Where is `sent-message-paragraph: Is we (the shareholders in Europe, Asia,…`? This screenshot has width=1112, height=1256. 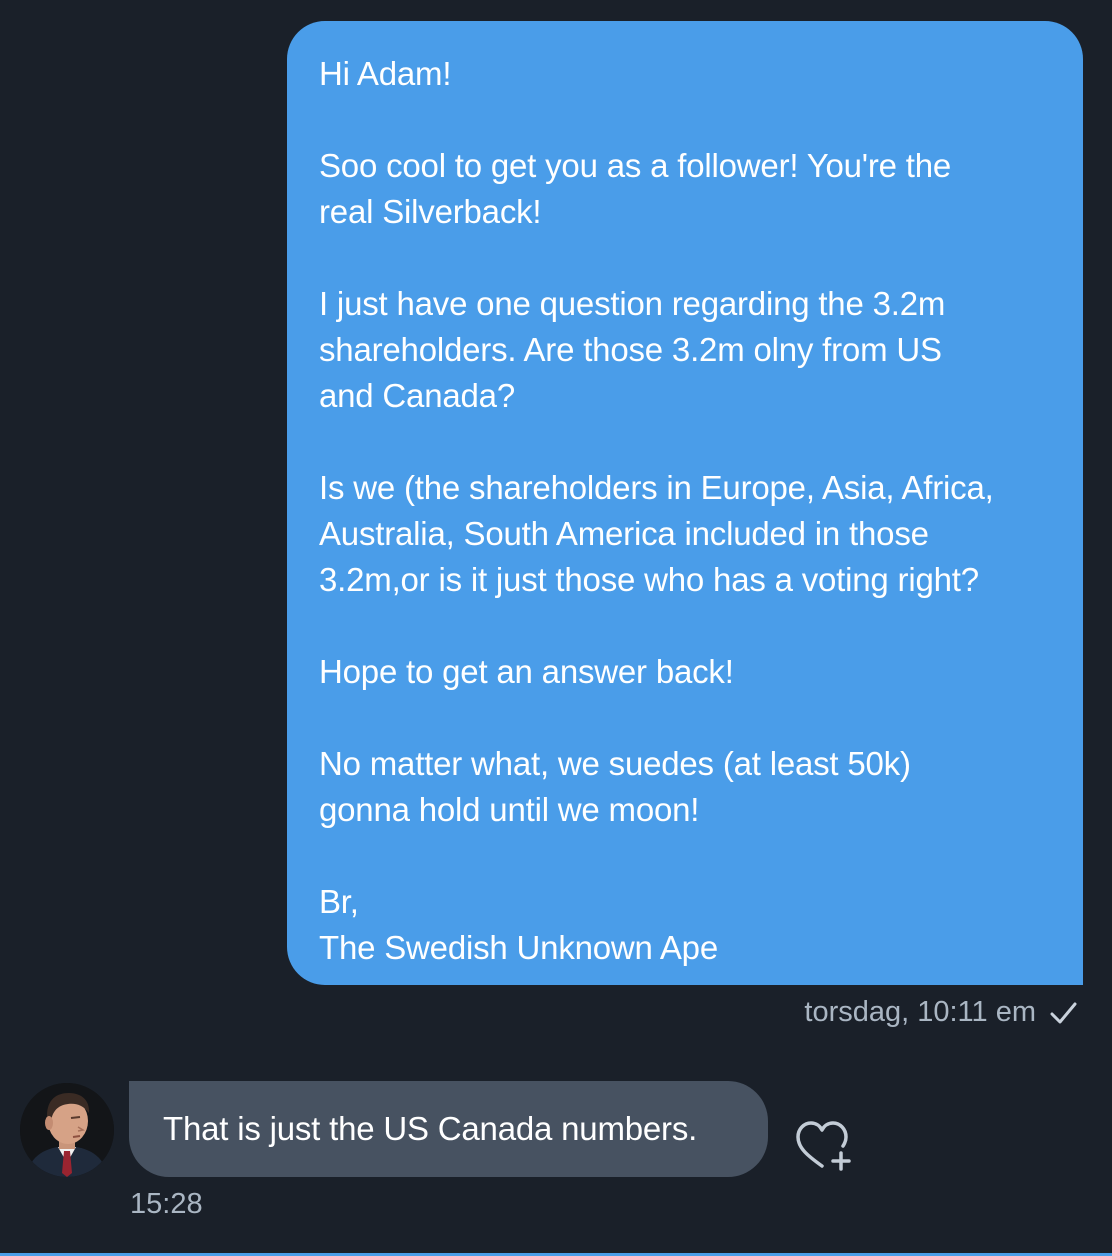
sent-message-paragraph: Is we (the shareholders in Europe, Asia,… is located at coordinates (656, 533).